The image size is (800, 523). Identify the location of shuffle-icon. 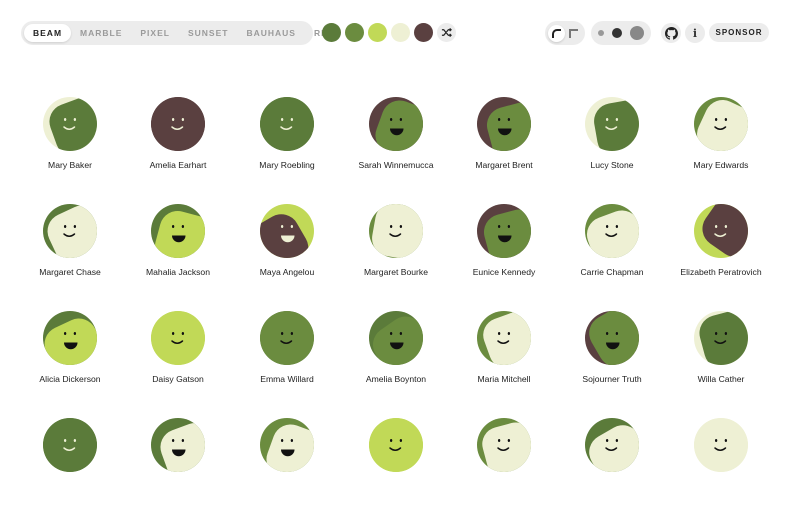
(446, 32).